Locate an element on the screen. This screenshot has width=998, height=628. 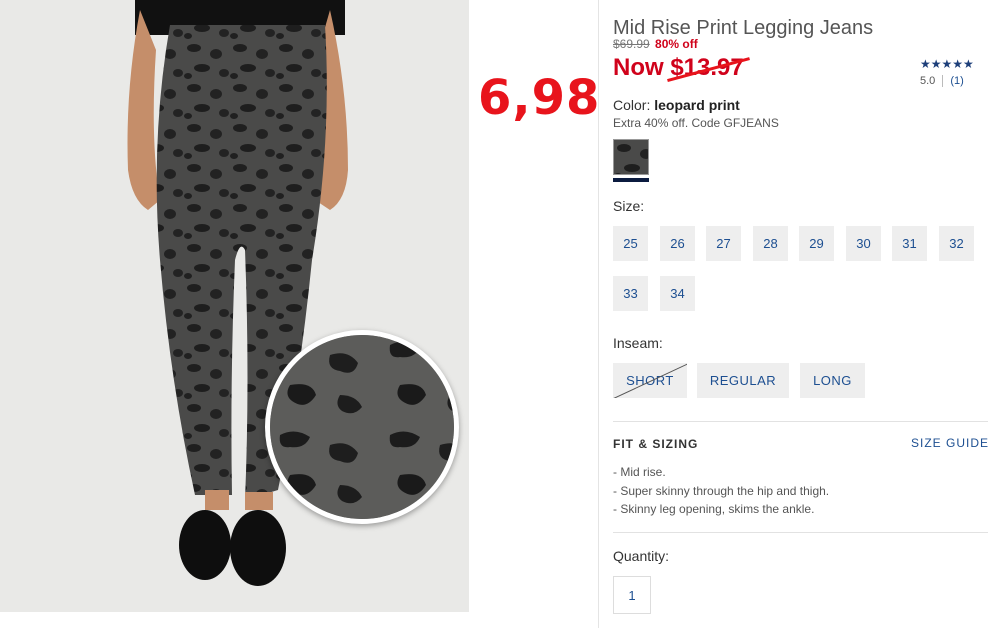
column-divider is located at coordinates (598, 314).